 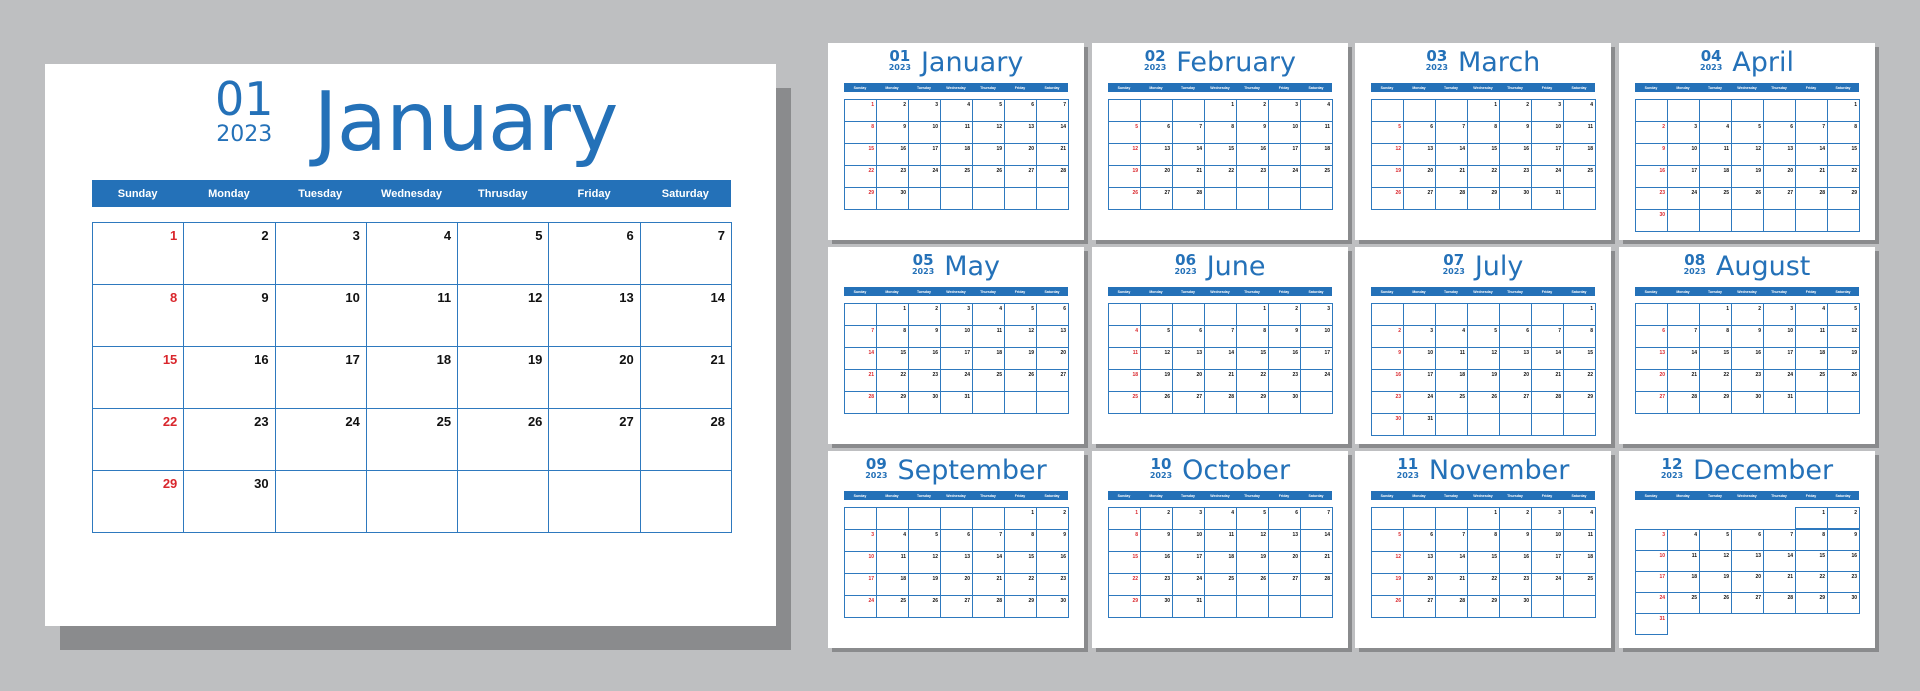 I want to click on day-cell: 26, so click(x=1715, y=603).